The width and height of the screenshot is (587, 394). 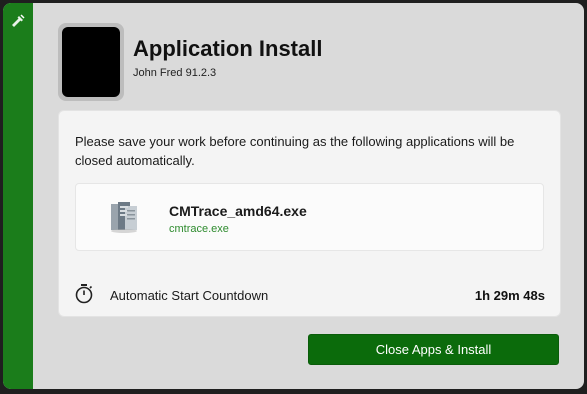 What do you see at coordinates (189, 295) in the screenshot?
I see `countdown-label: Automatic Start Countdown` at bounding box center [189, 295].